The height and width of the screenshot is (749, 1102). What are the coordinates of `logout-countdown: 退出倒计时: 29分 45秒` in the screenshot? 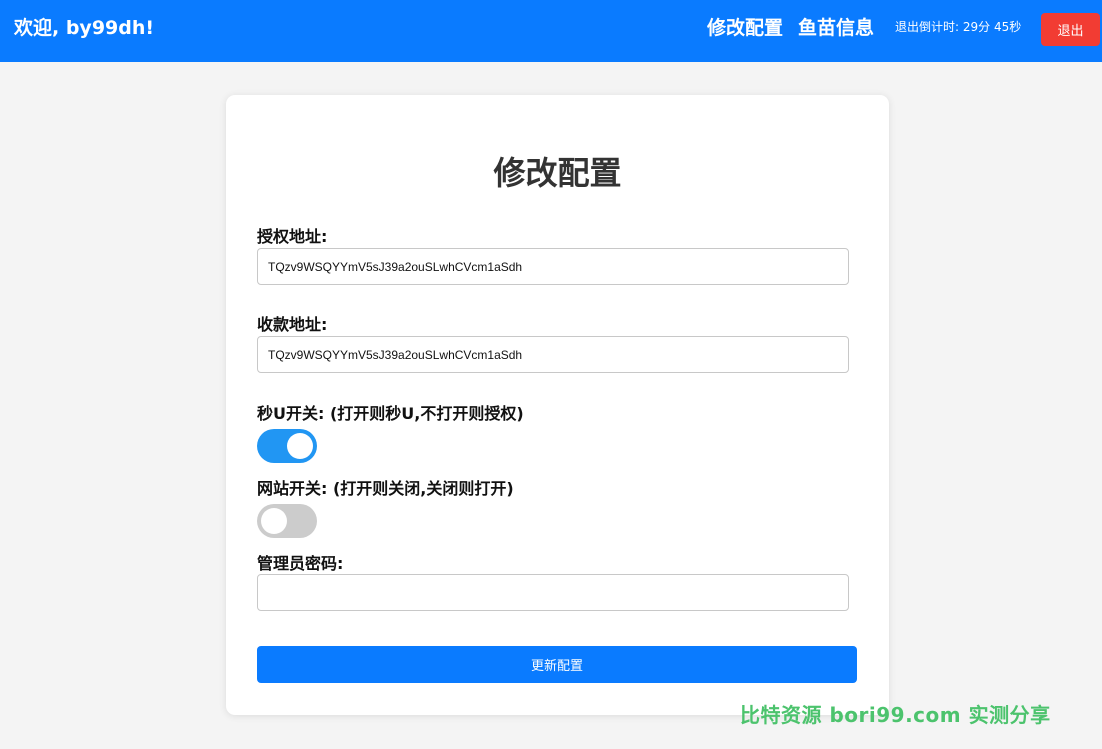 It's located at (958, 27).